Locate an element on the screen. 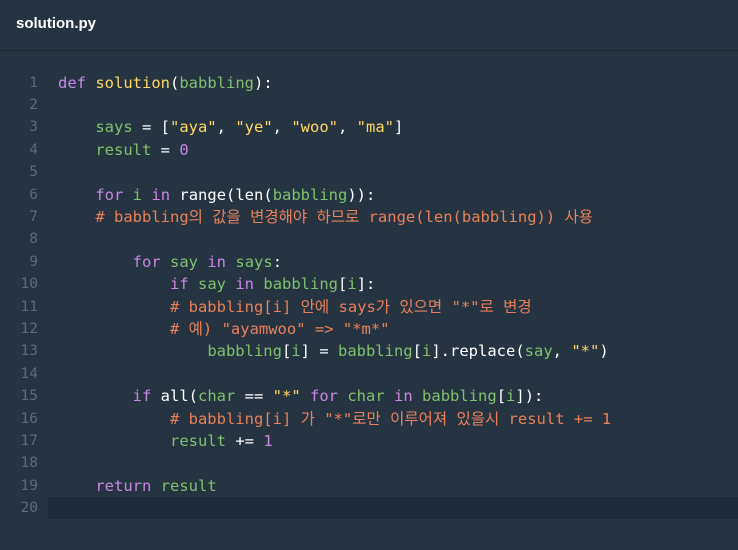 The width and height of the screenshot is (738, 550). code-token: ] = is located at coordinates (319, 351).